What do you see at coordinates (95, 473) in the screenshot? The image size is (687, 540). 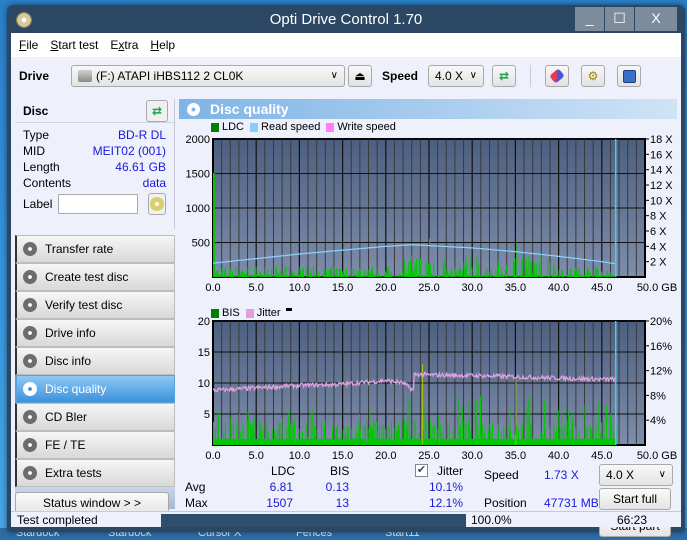 I see `nav-item-extra-tests: Extra tests` at bounding box center [95, 473].